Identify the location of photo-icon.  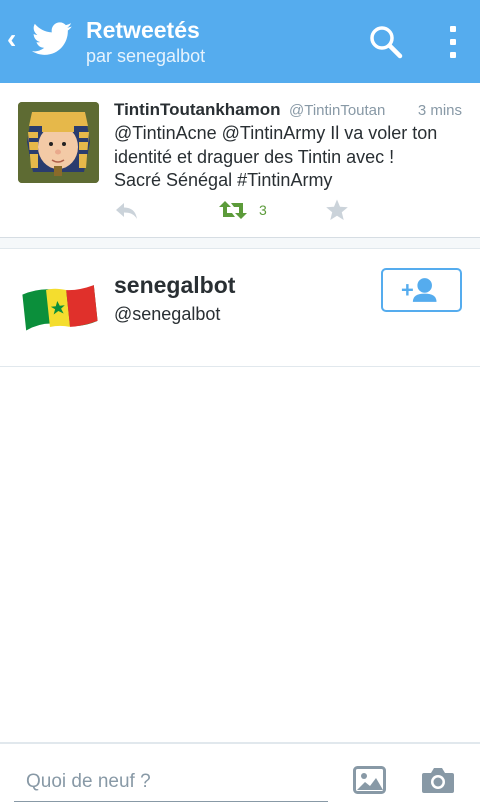
(369, 780).